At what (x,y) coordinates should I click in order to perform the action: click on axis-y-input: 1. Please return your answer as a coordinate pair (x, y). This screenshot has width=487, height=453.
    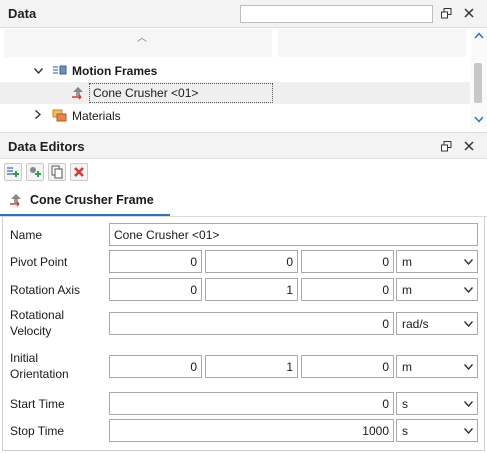
    Looking at the image, I should click on (251, 289).